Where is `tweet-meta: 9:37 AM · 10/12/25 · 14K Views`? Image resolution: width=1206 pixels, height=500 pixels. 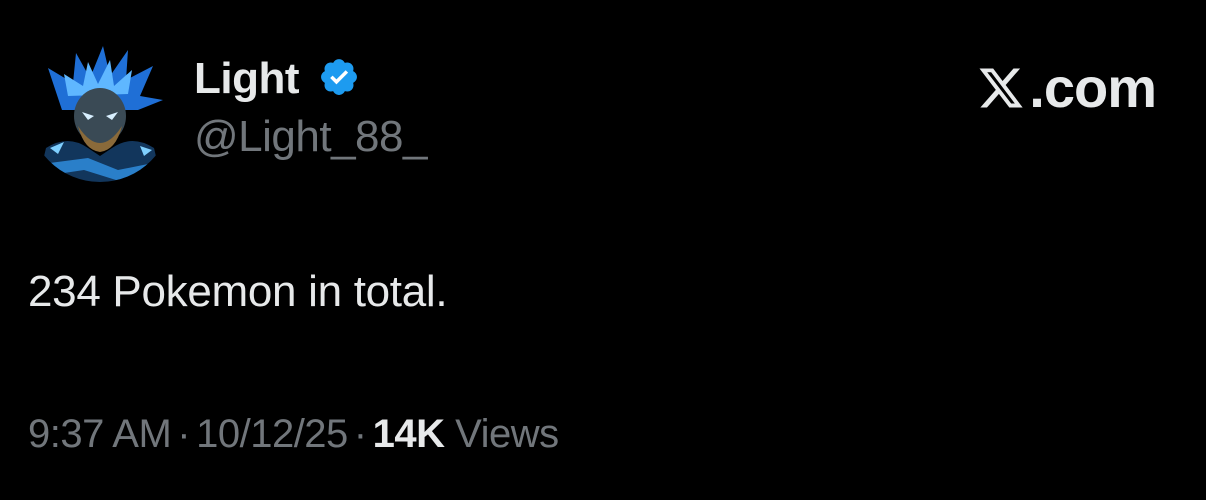
tweet-meta: 9:37 AM · 10/12/25 · 14K Views is located at coordinates (293, 434).